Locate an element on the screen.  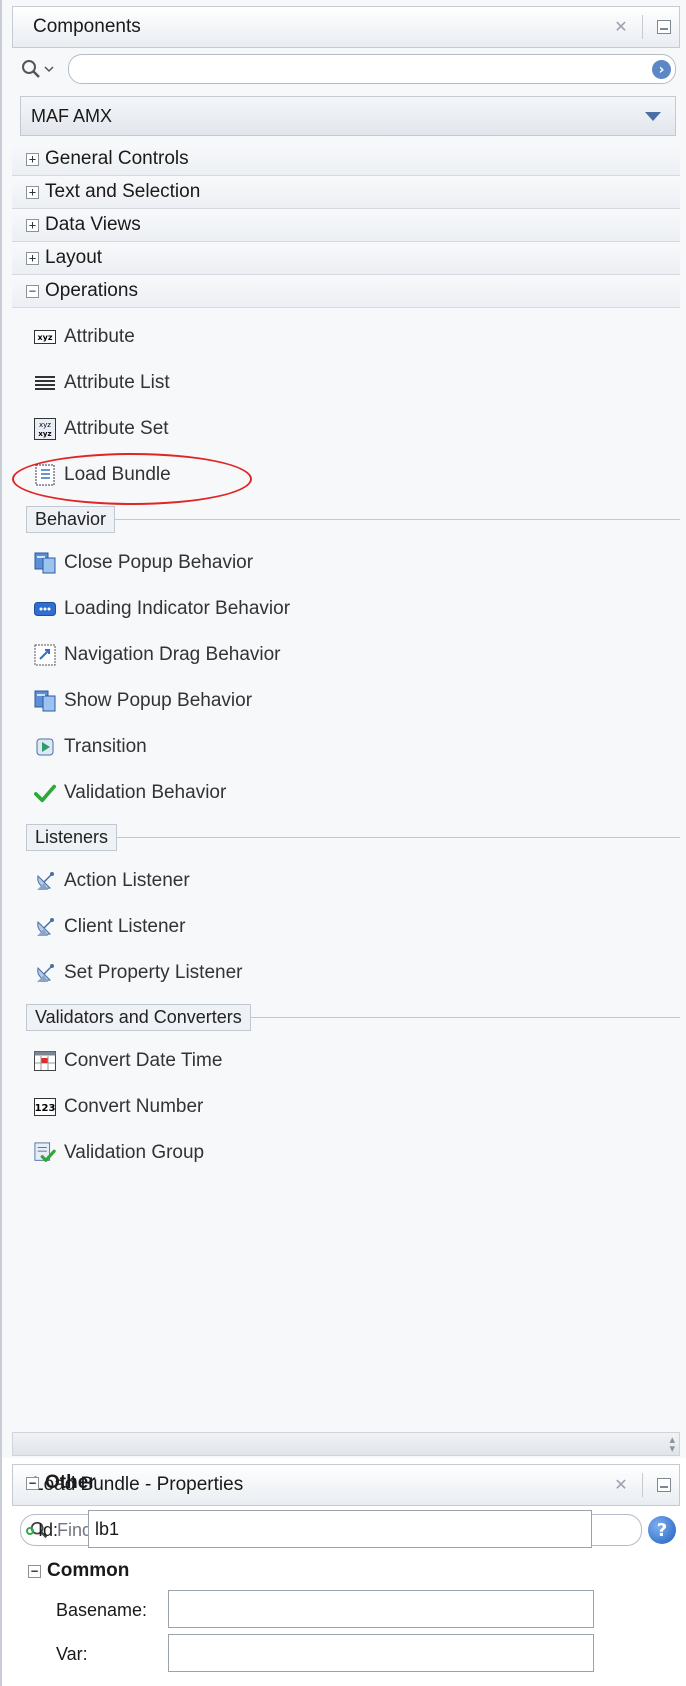
component-loading-indicator-behavior: Loading Indicator Behavior is located at coordinates (346, 609).